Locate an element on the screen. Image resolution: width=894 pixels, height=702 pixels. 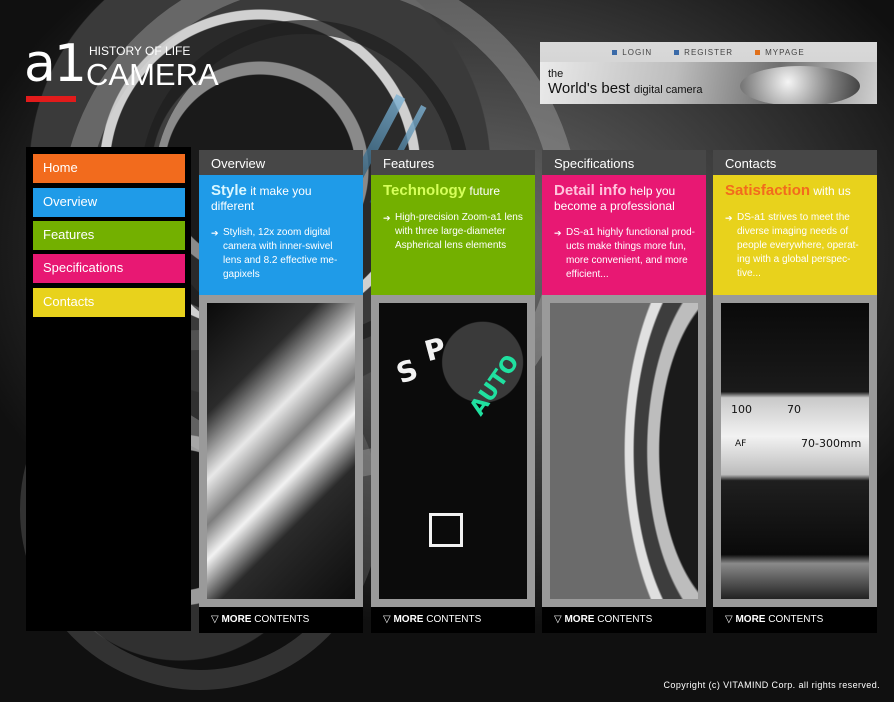
mypage-link: MYPAGE is located at coordinates (780, 52).